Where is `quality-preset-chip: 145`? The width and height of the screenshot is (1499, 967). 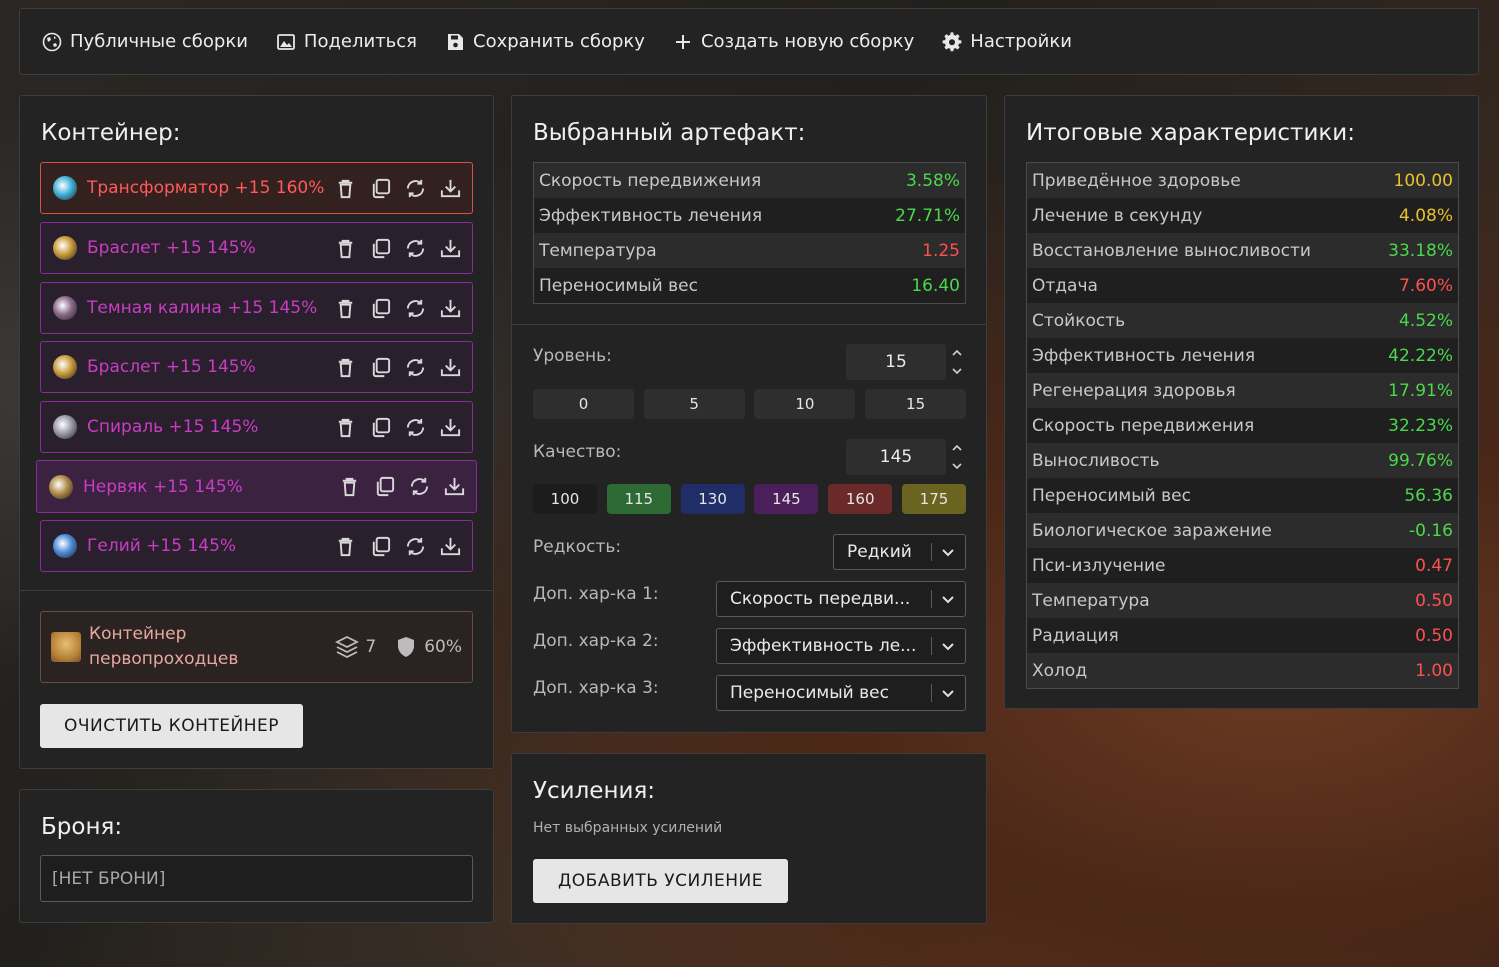
quality-preset-chip: 145 is located at coordinates (786, 499).